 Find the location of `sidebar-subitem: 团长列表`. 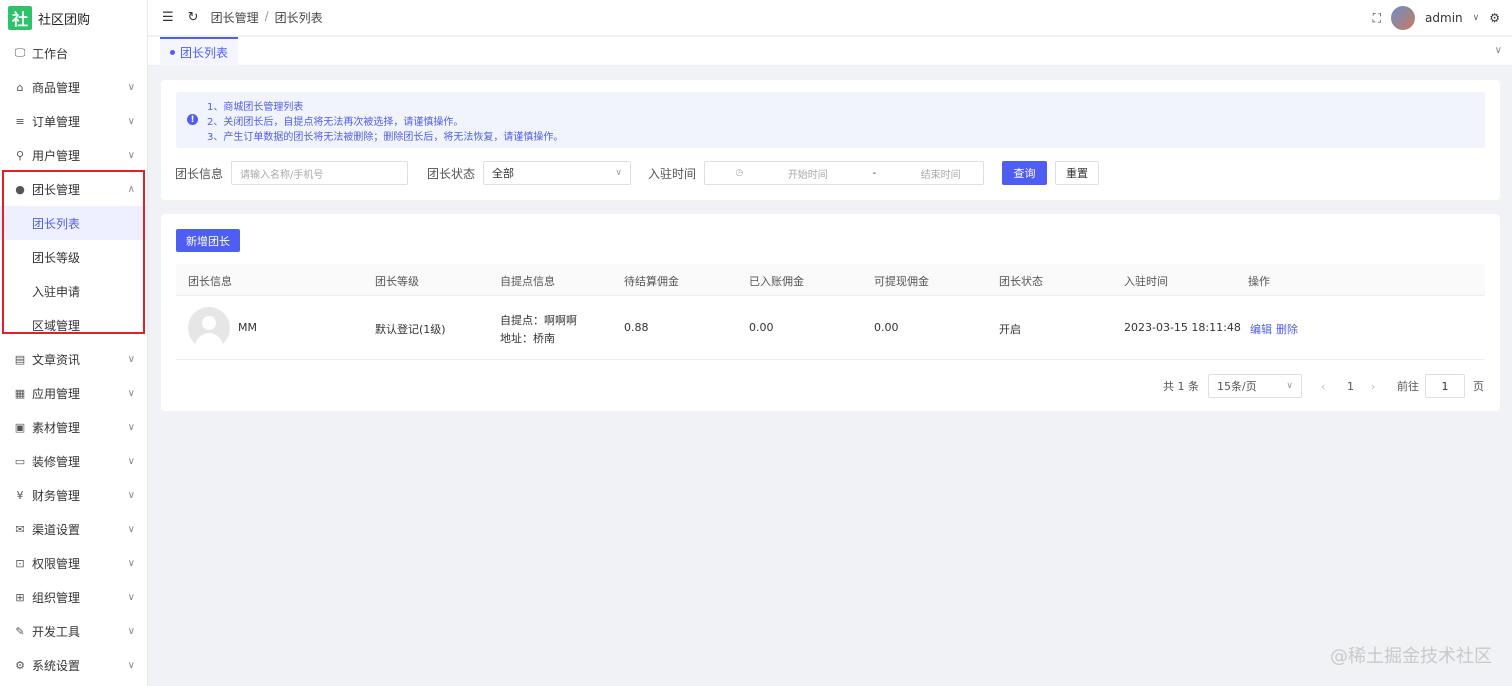

sidebar-subitem: 团长列表 is located at coordinates (73, 223).